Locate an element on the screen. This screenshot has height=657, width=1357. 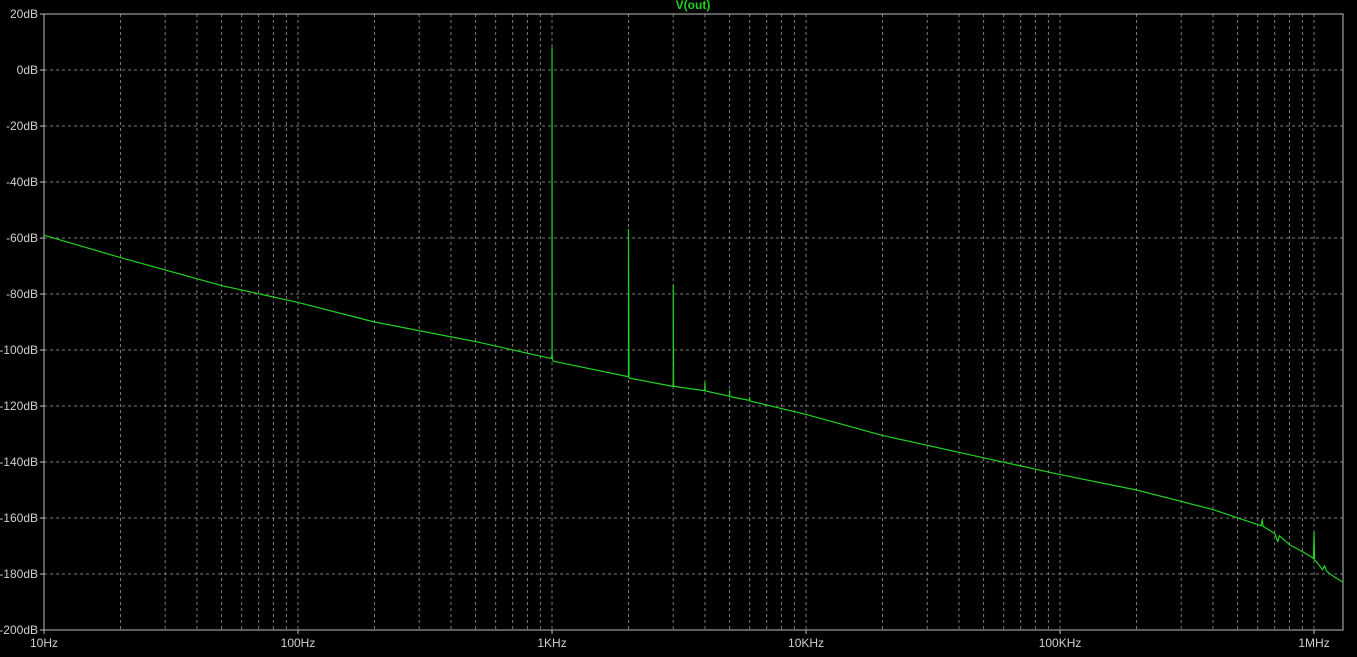
y-tick-label: -140dB is located at coordinates (19, 462).